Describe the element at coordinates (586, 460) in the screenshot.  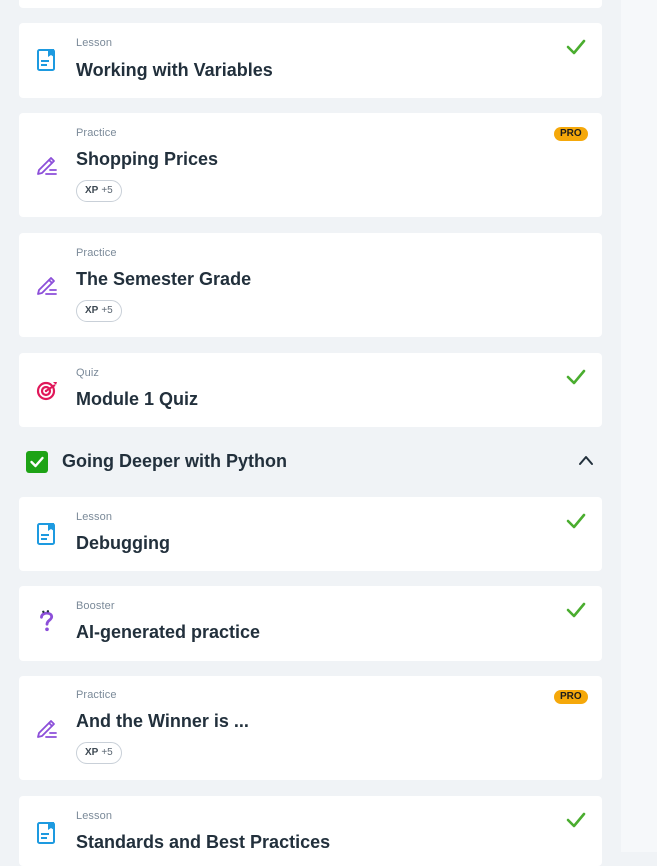
I see `chevron-up-icon` at that location.